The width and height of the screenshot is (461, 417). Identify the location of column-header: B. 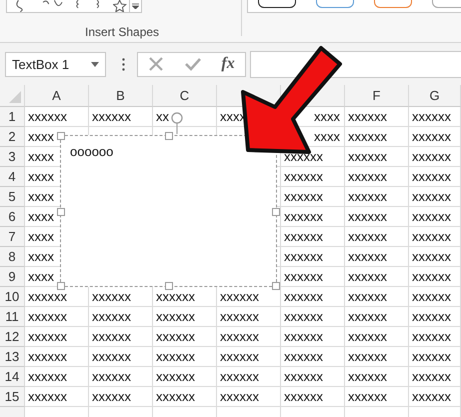
(121, 96).